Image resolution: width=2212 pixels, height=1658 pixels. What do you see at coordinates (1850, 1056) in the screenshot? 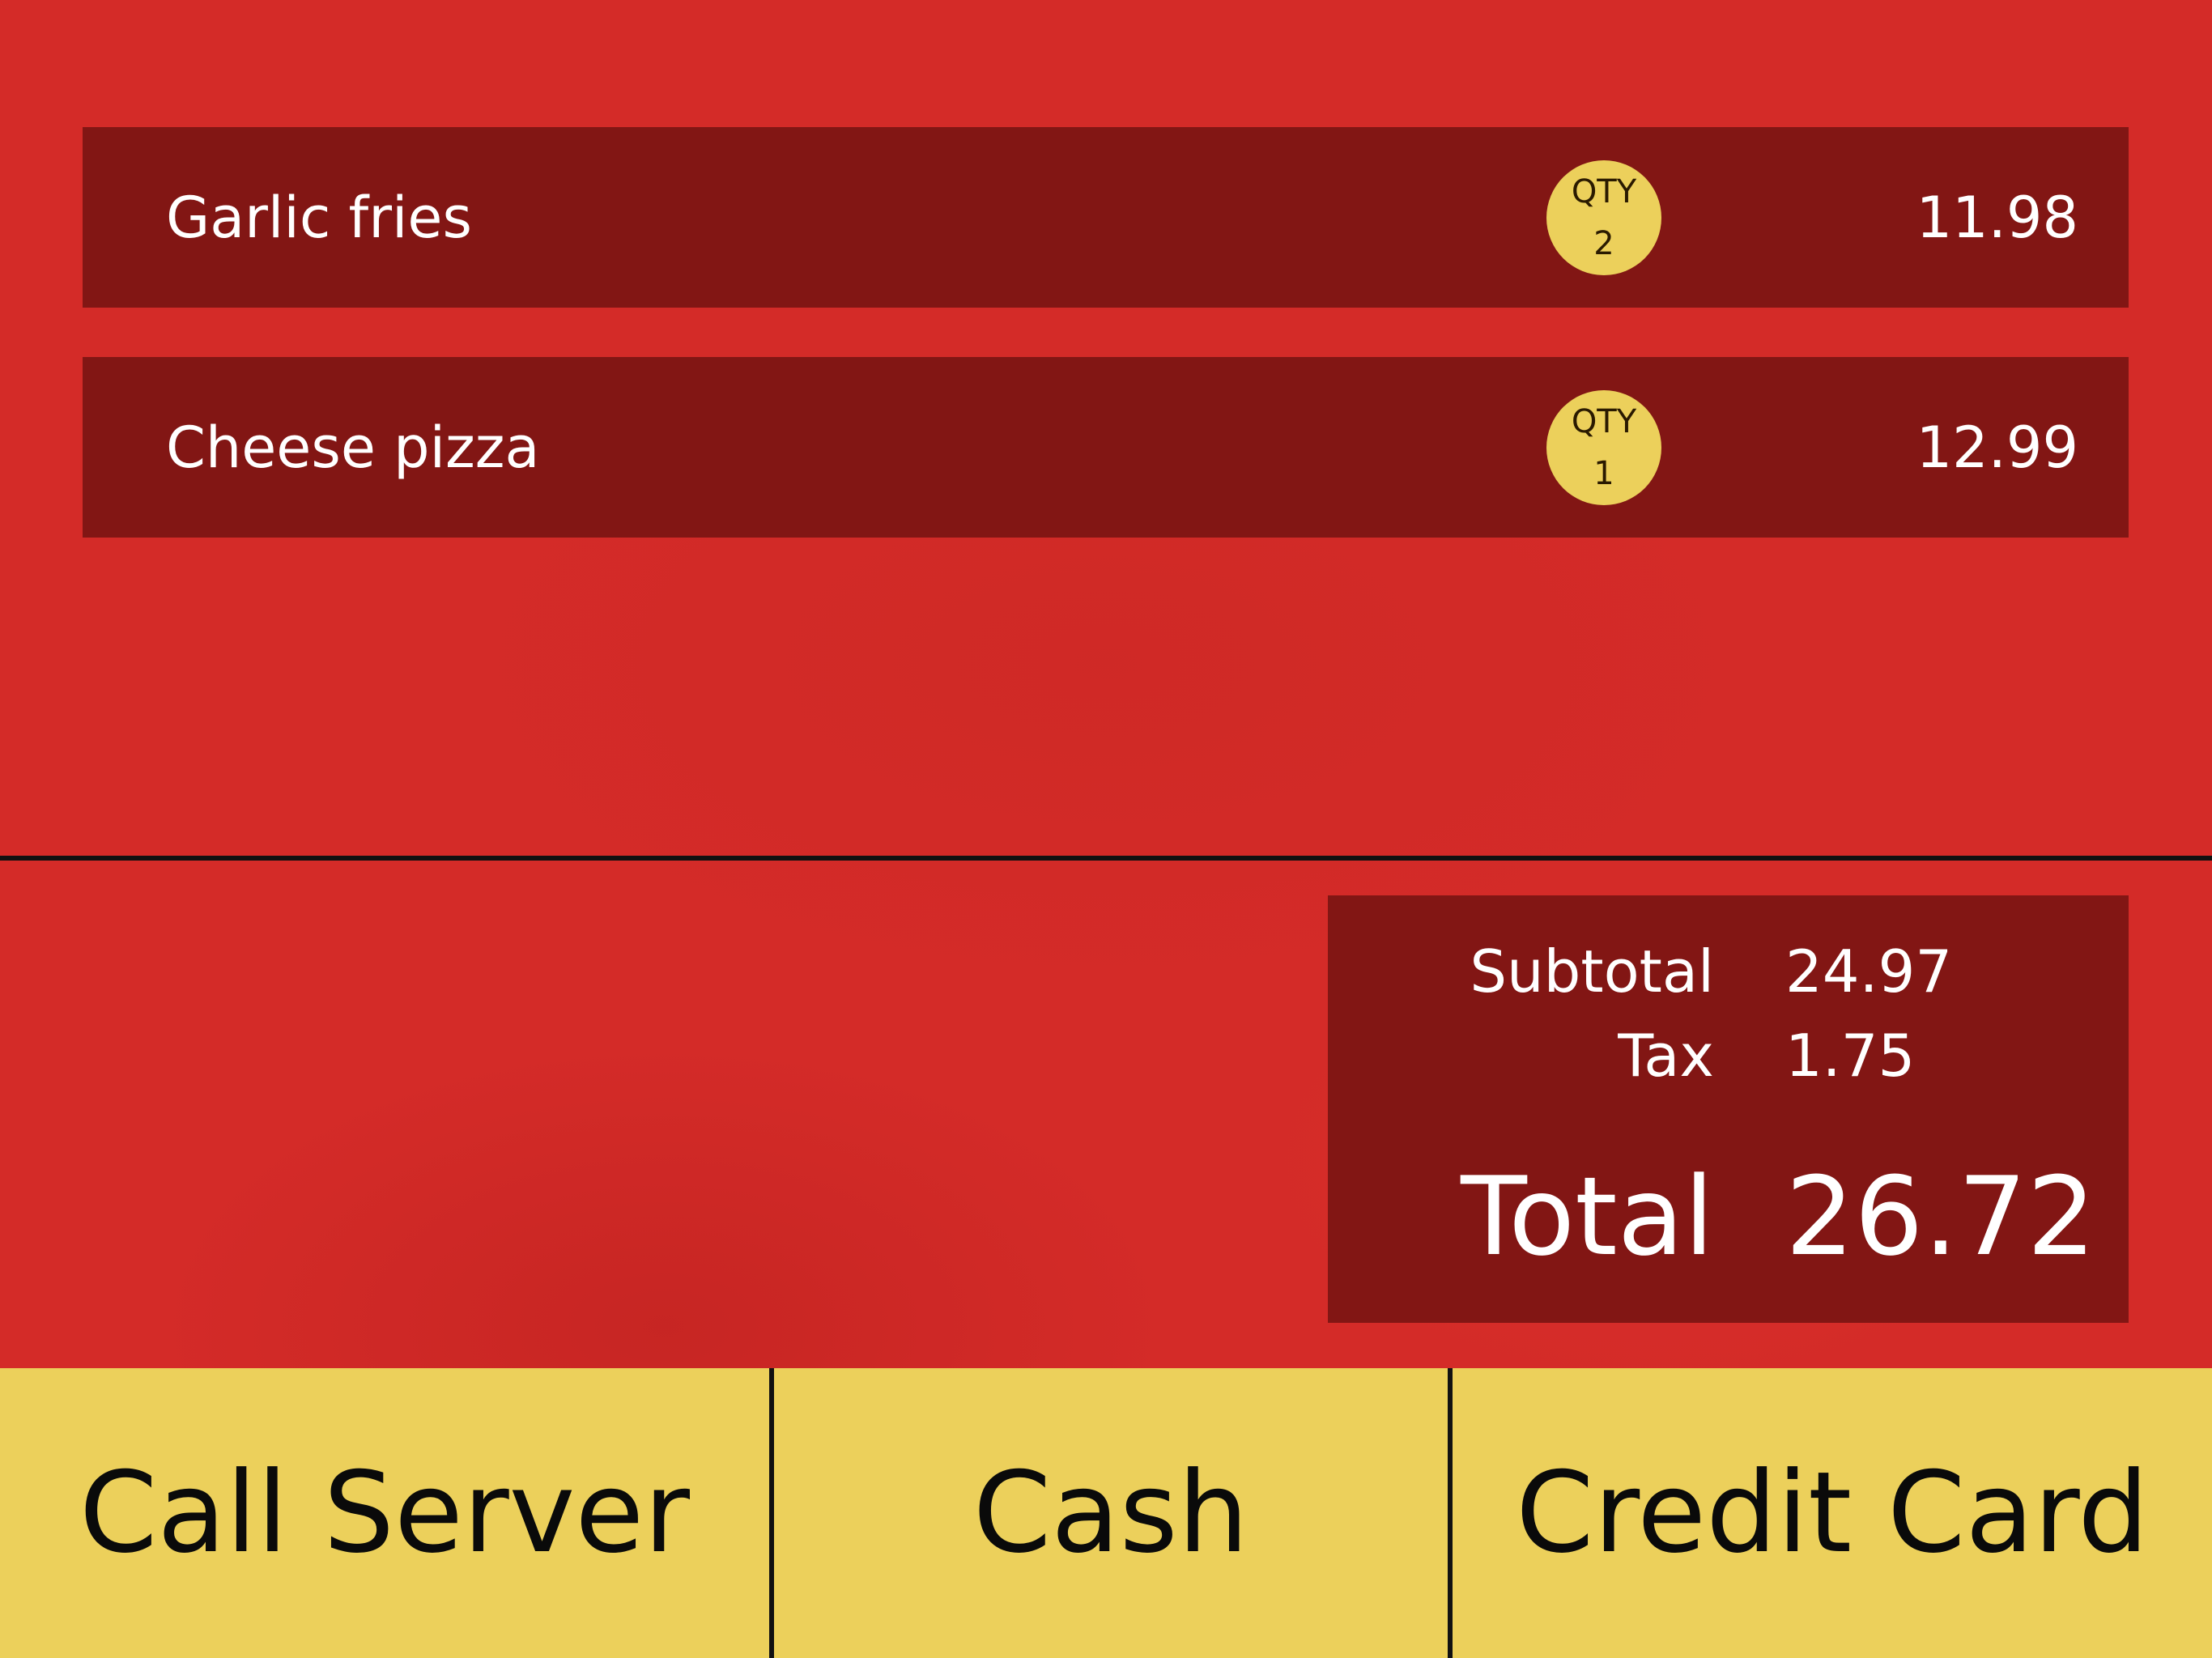
I see `tax-value: 1.75` at bounding box center [1850, 1056].